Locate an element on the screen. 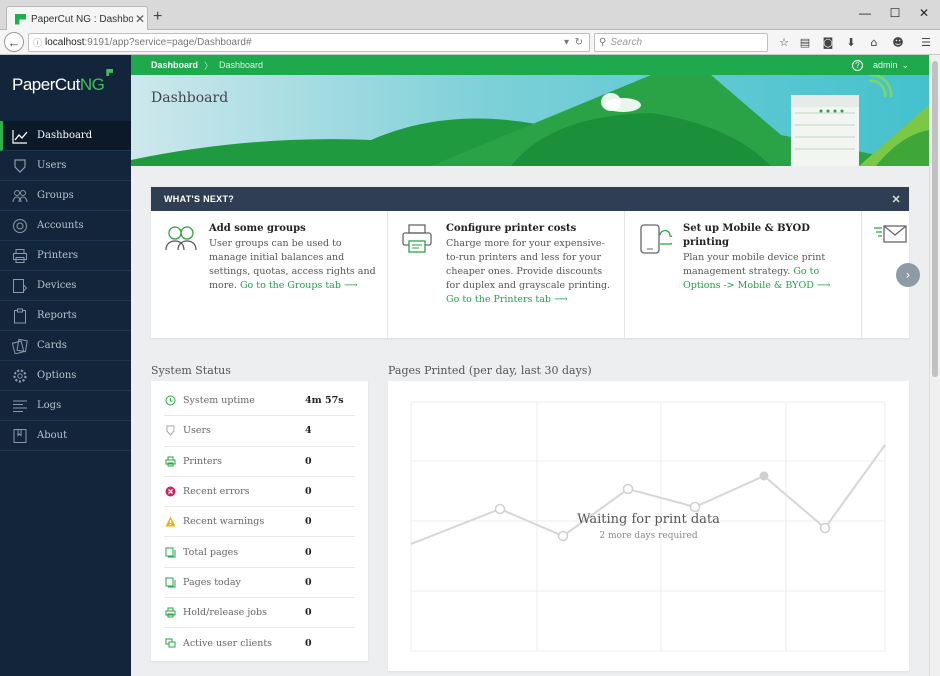  reading-list-icon: ▤ is located at coordinates (805, 43).